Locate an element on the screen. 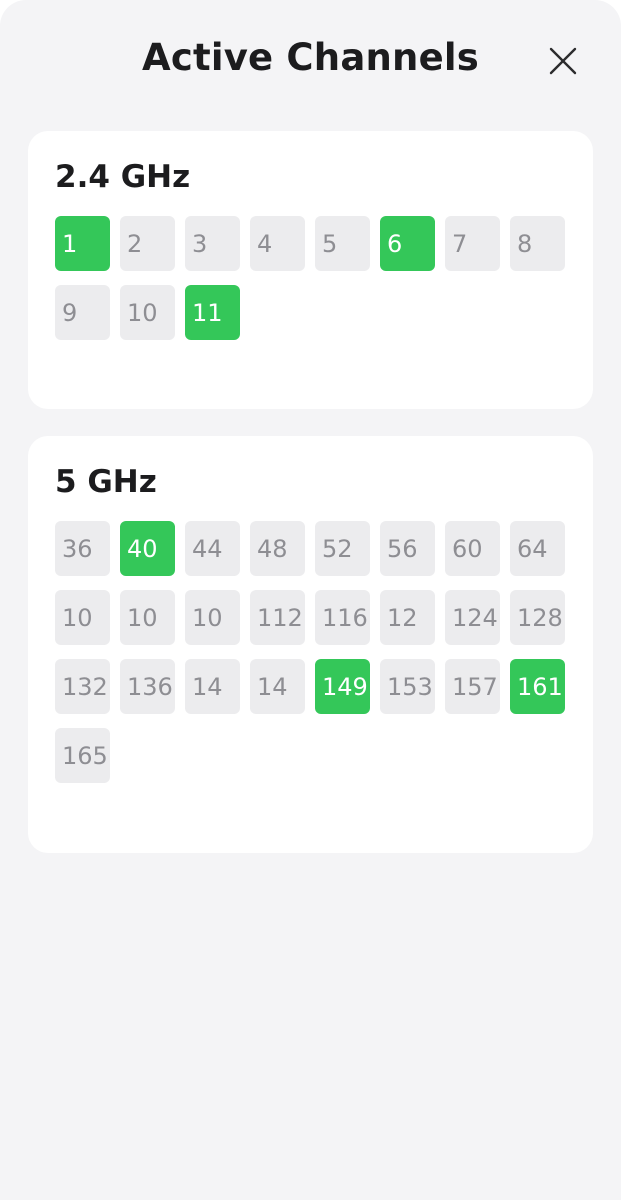  sheet-header: Active Channels is located at coordinates (310, 60).